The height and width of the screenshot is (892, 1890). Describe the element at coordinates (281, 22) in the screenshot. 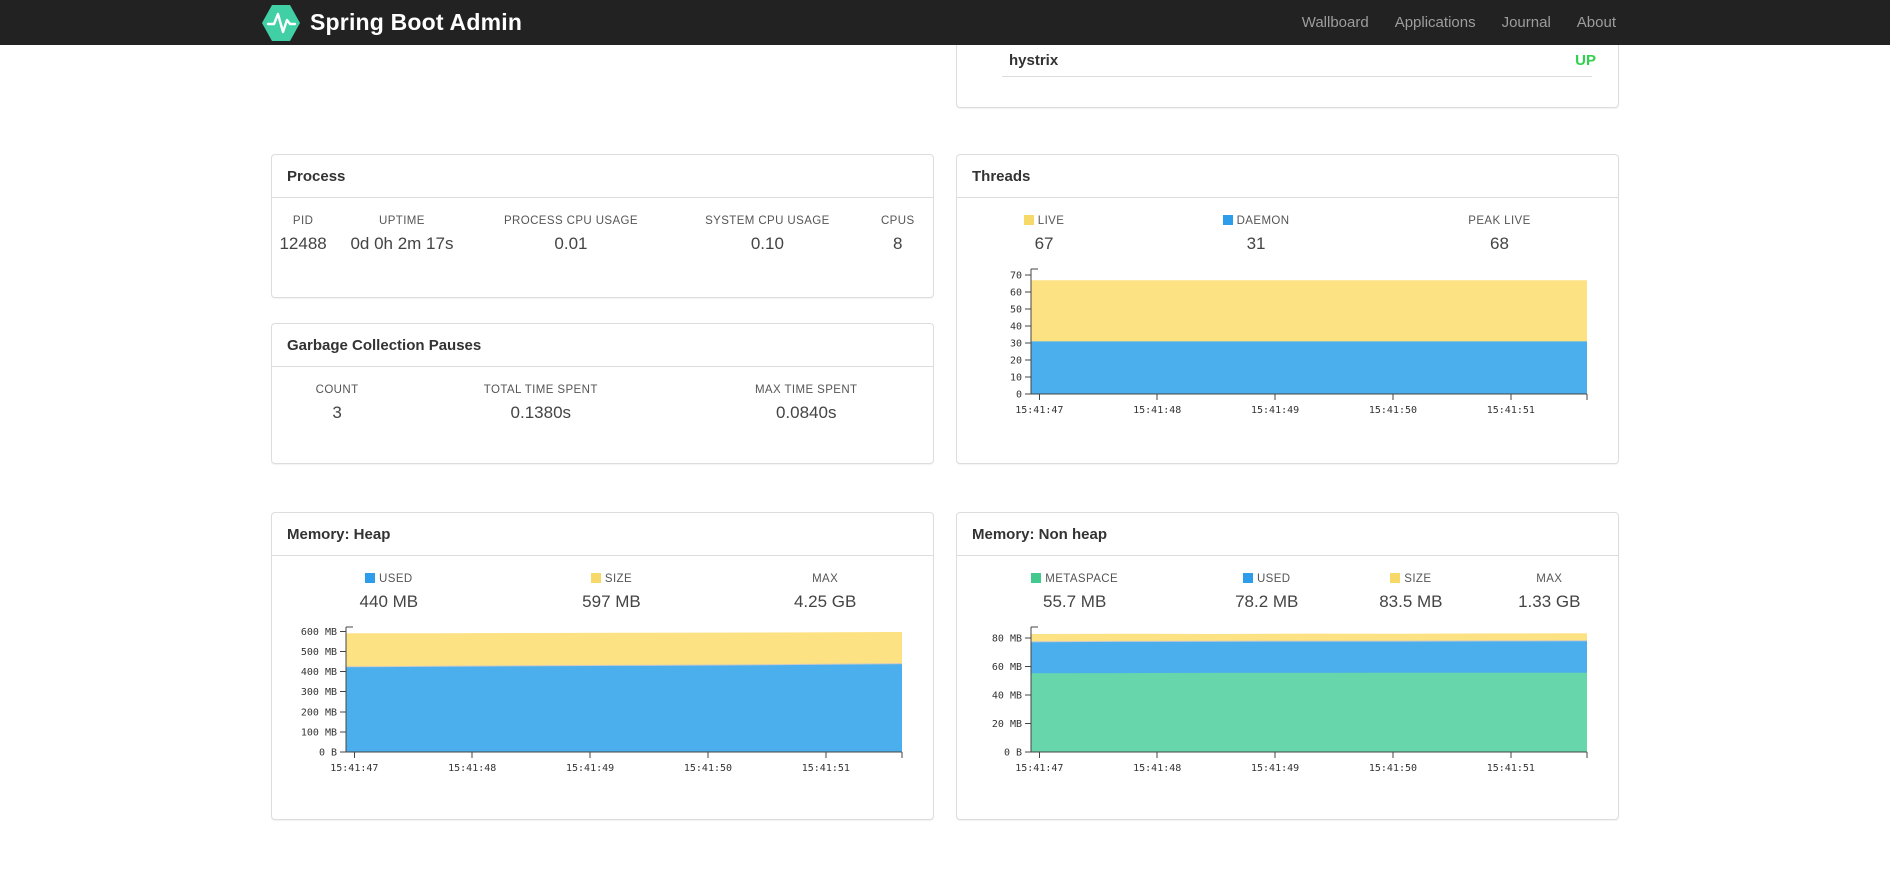

I see `brand-logo-icon` at that location.